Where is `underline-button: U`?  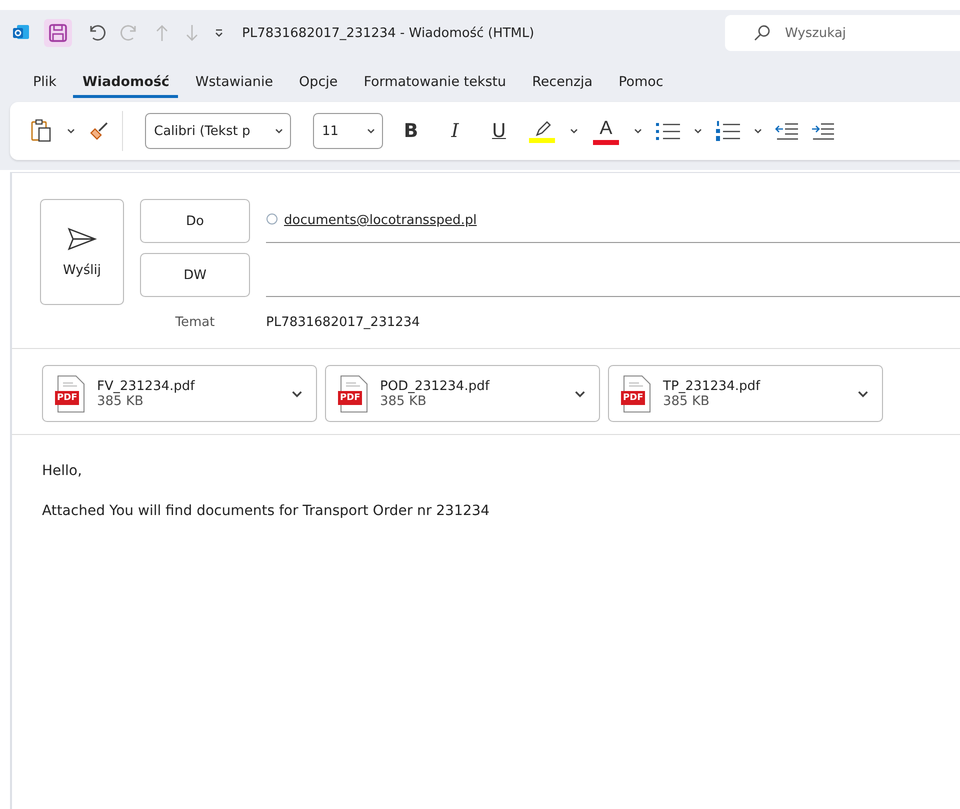 underline-button: U is located at coordinates (499, 131).